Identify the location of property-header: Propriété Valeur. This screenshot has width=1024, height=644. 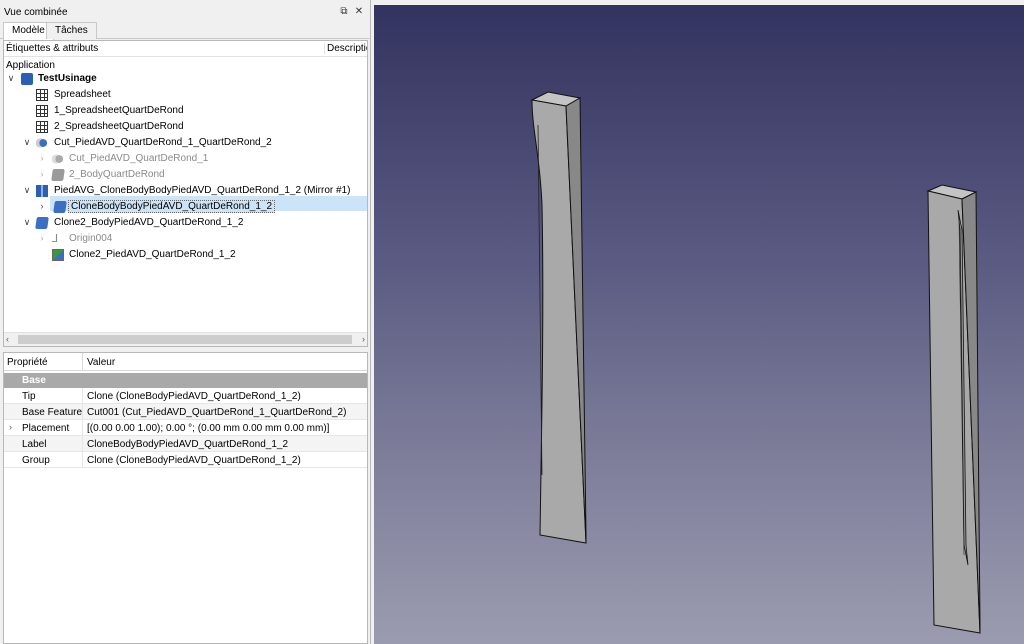
(185, 362).